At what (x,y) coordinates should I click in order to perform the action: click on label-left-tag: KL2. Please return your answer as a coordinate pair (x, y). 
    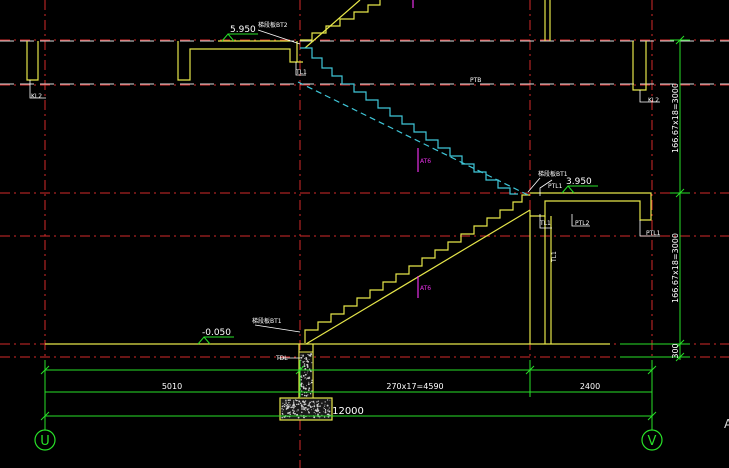
    Looking at the image, I should click on (36, 96).